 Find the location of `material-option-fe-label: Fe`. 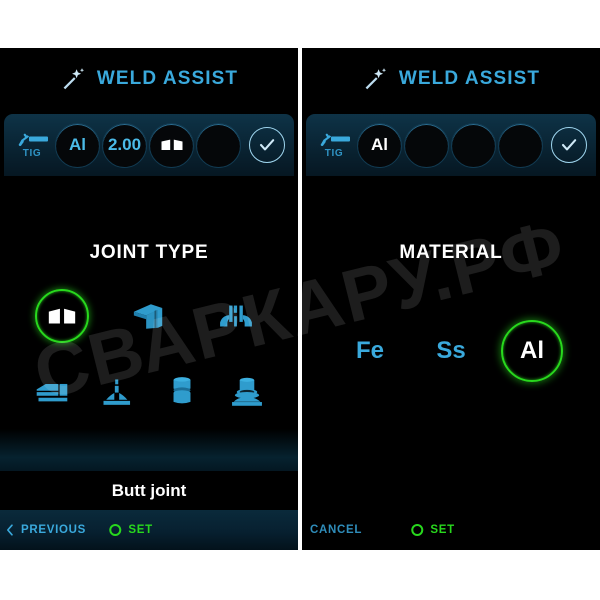

material-option-fe-label: Fe is located at coordinates (369, 350).